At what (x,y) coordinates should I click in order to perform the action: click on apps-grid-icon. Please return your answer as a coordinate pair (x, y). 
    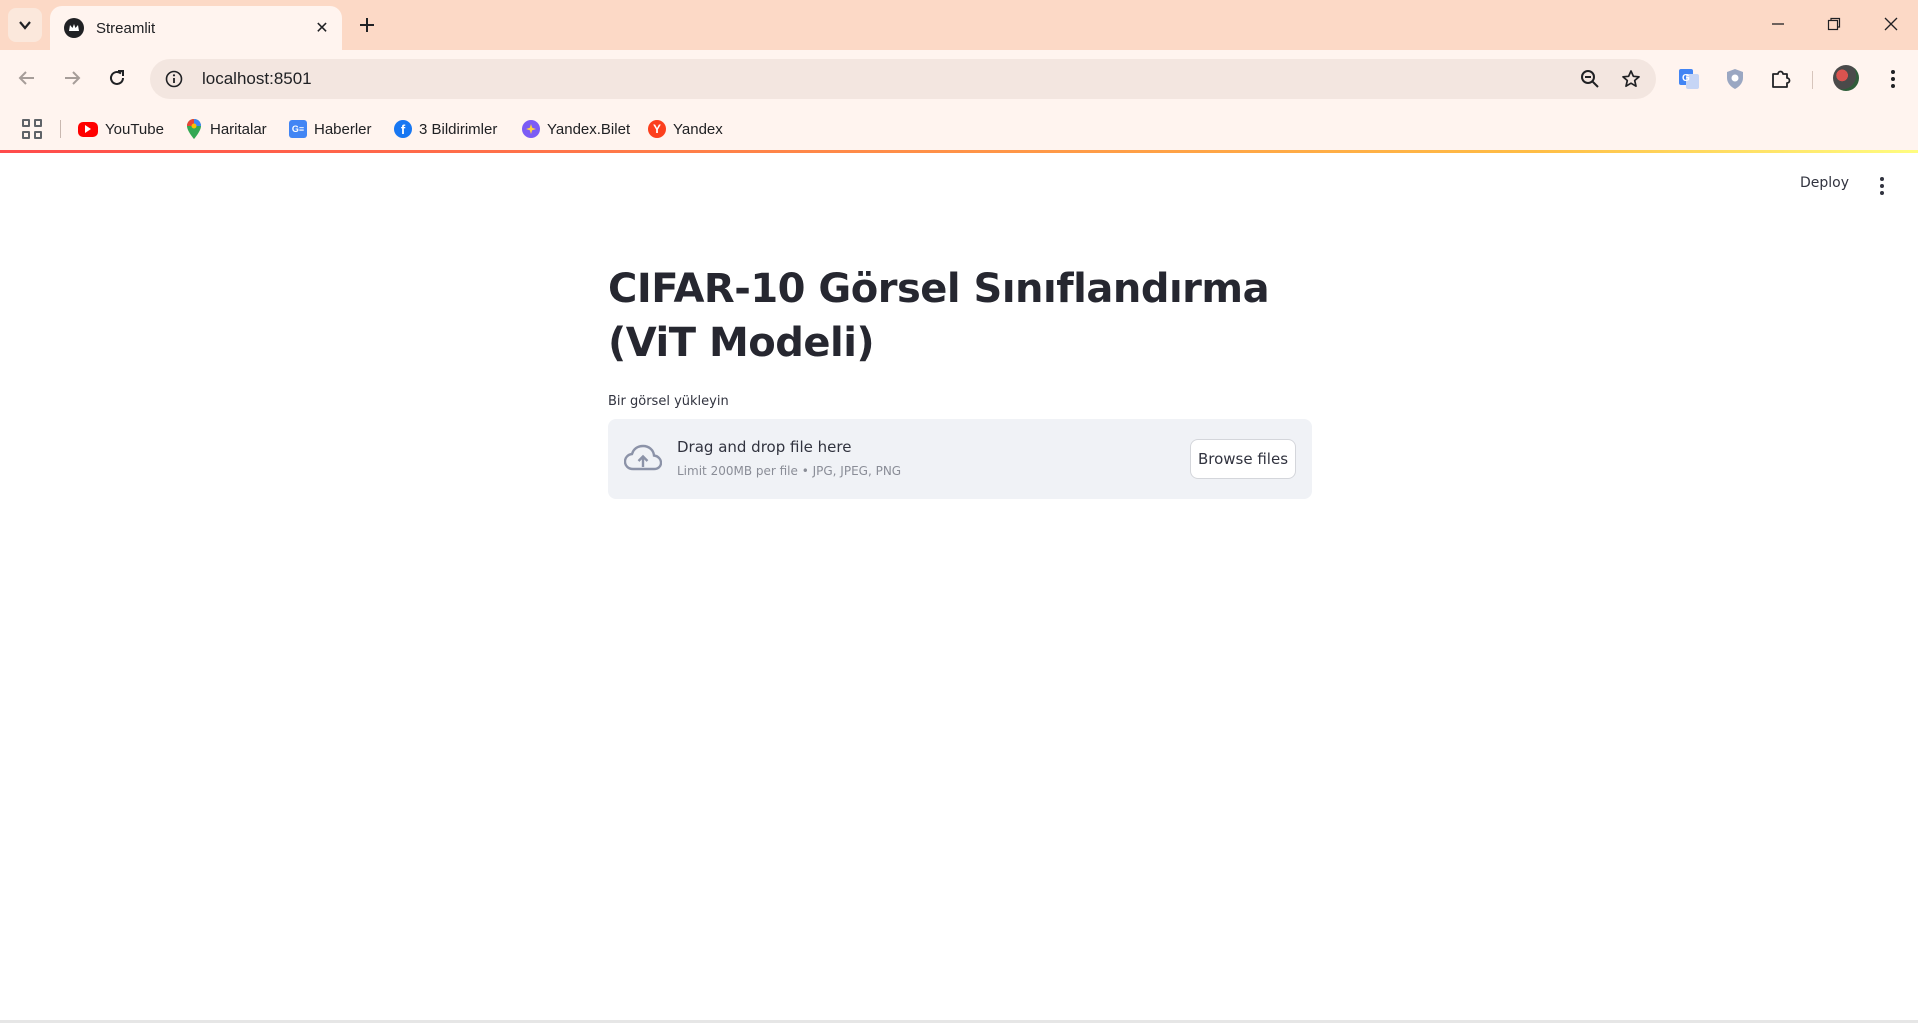
    Looking at the image, I should click on (32, 129).